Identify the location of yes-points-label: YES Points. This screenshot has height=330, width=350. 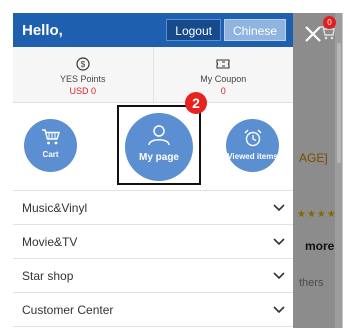
(82, 79).